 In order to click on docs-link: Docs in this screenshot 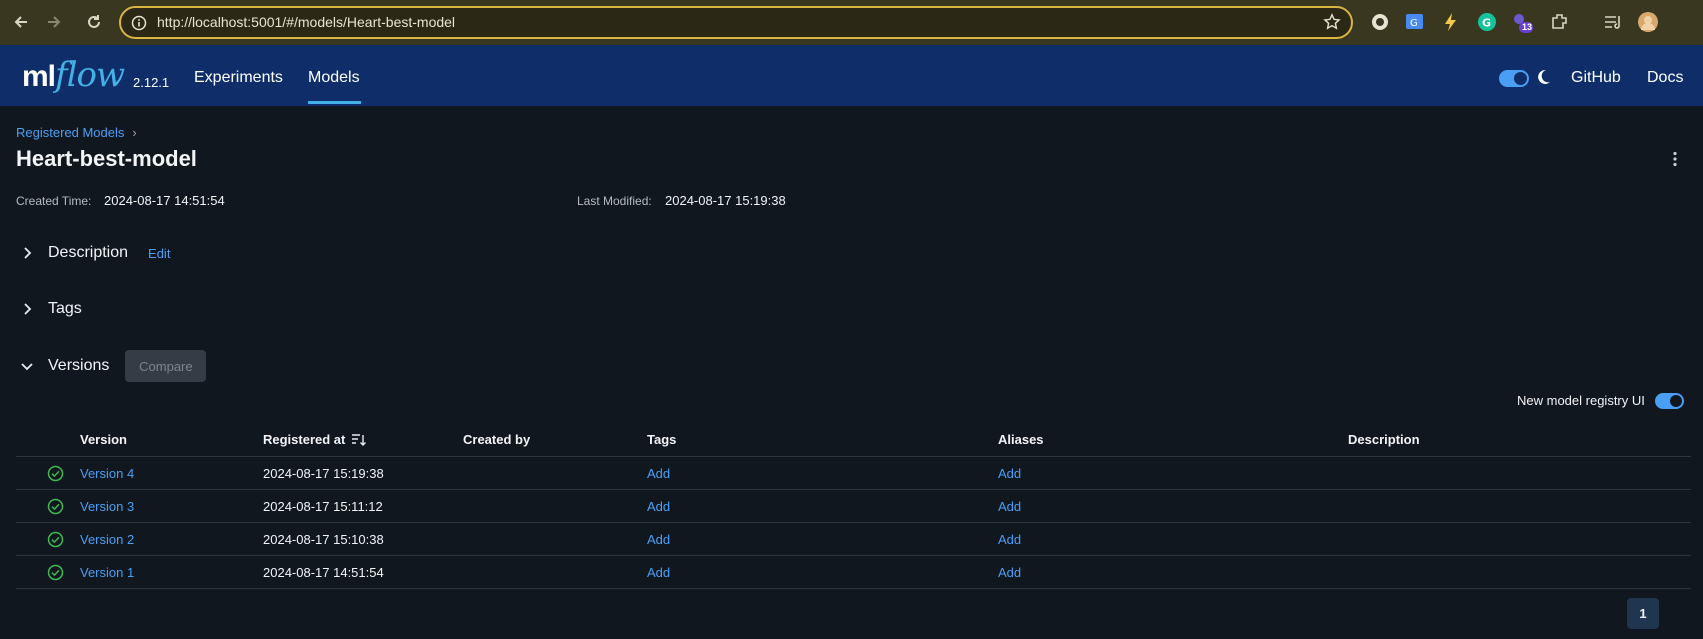, I will do `click(1665, 78)`.